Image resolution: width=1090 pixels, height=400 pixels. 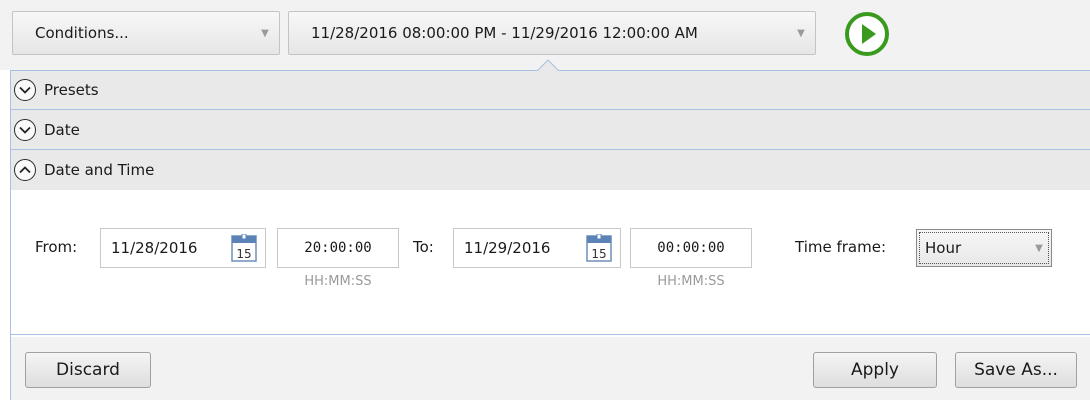 I want to click on from-time-value: 20:00:00, so click(x=338, y=248).